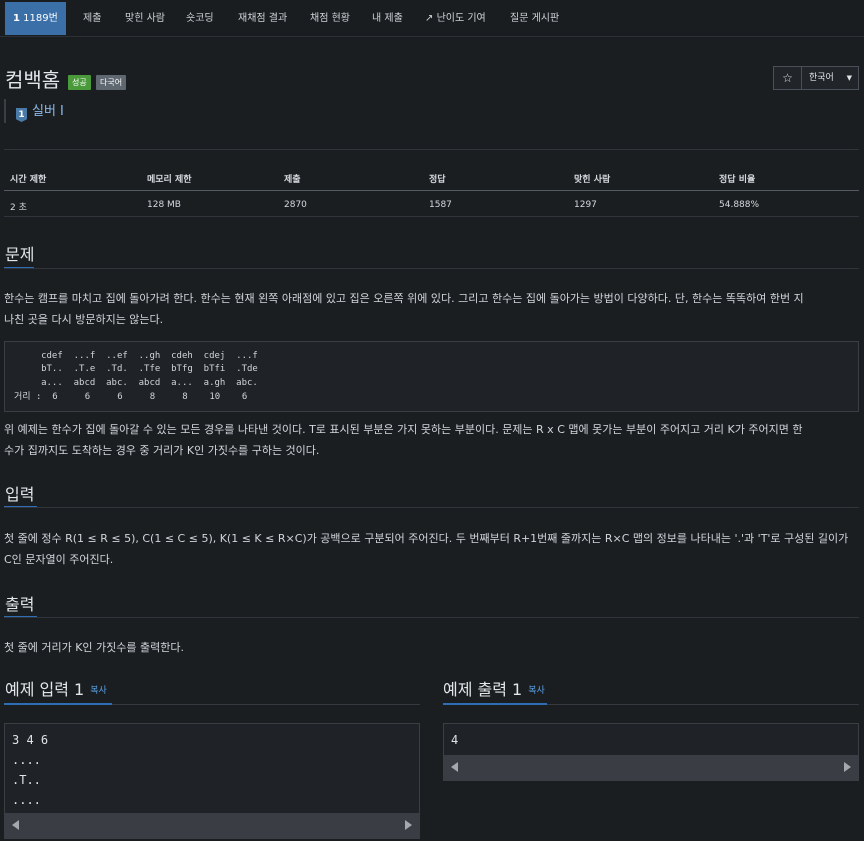  Describe the element at coordinates (295, 205) in the screenshot. I see `value-submissions: 2870` at that location.